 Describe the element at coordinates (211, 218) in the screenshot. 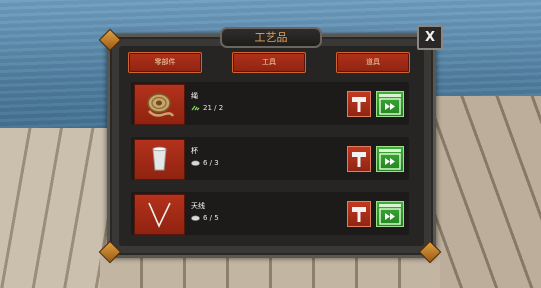

I see `item-count-text: 6 / 5` at that location.